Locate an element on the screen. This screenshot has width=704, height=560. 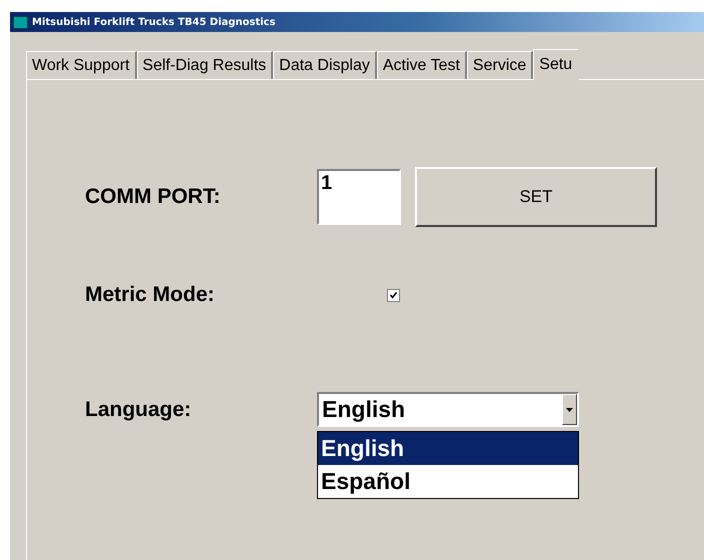
metric-mode-checkbox is located at coordinates (393, 295).